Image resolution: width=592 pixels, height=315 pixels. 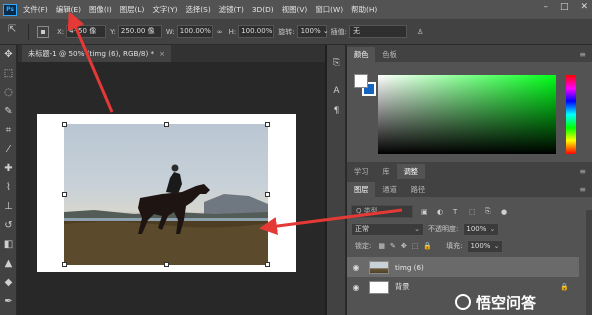 I want to click on lock-position-icon: ✥, so click(x=404, y=246).